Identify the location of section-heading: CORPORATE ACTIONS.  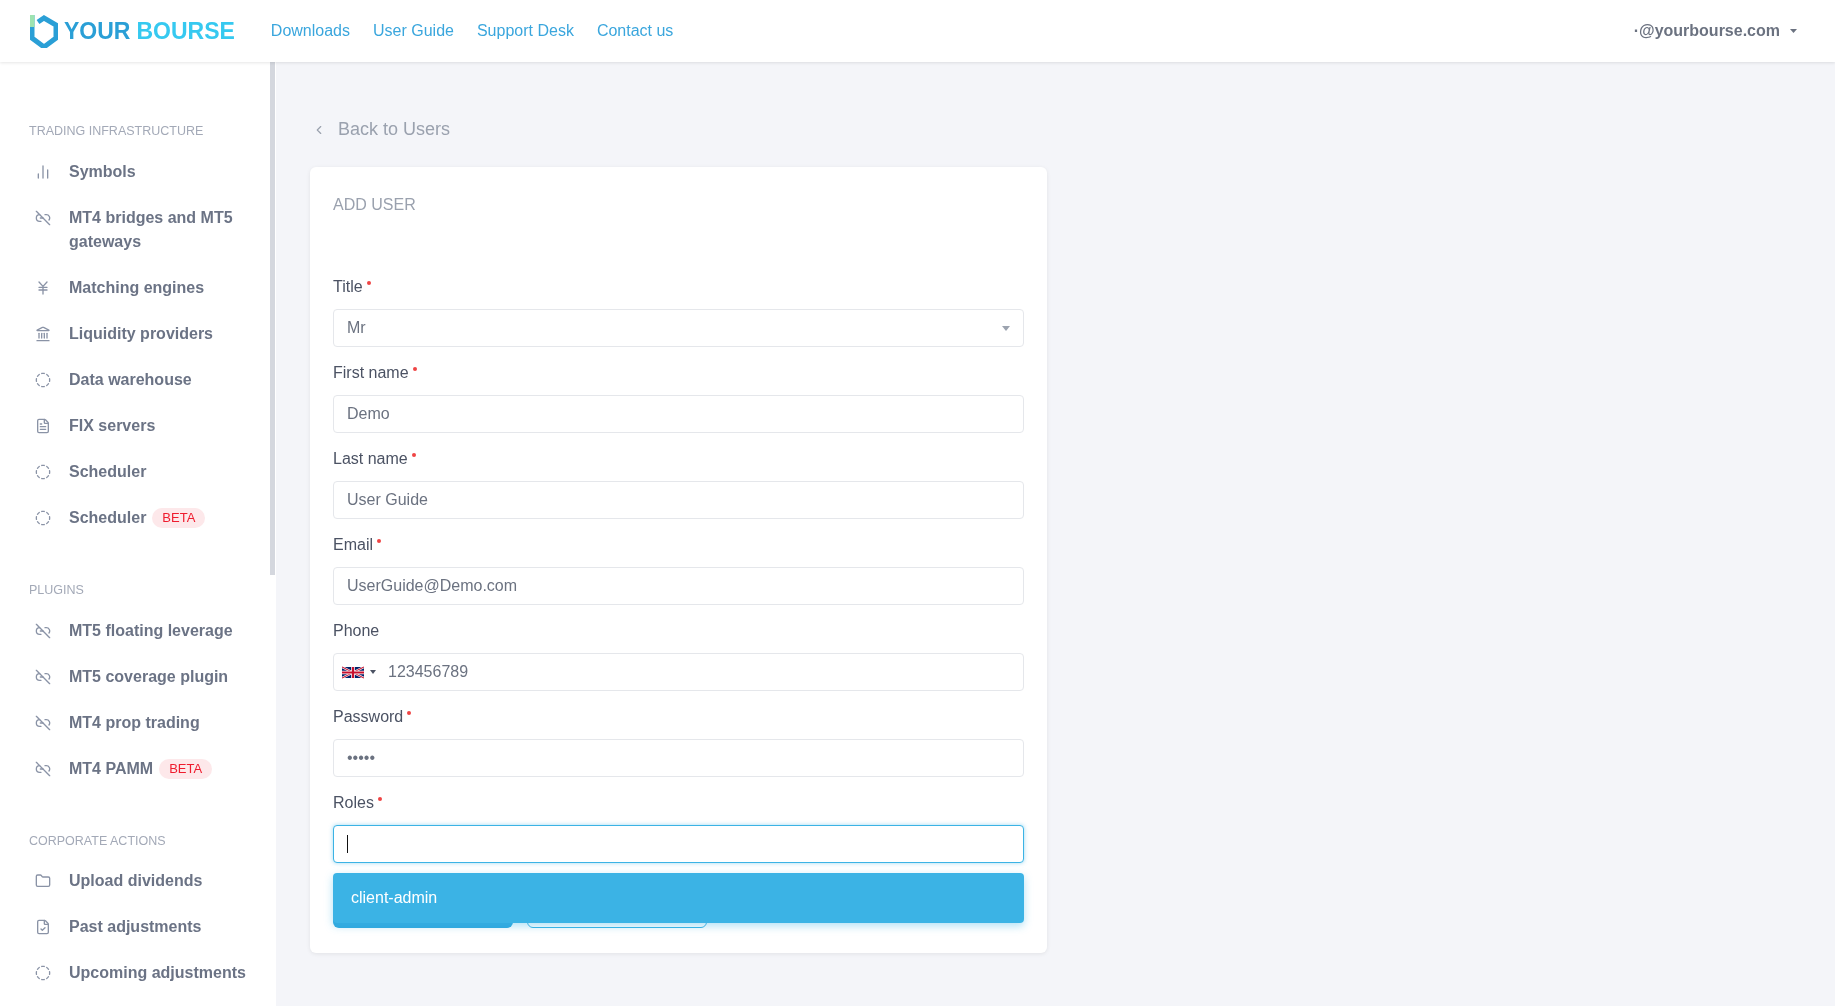
(98, 841).